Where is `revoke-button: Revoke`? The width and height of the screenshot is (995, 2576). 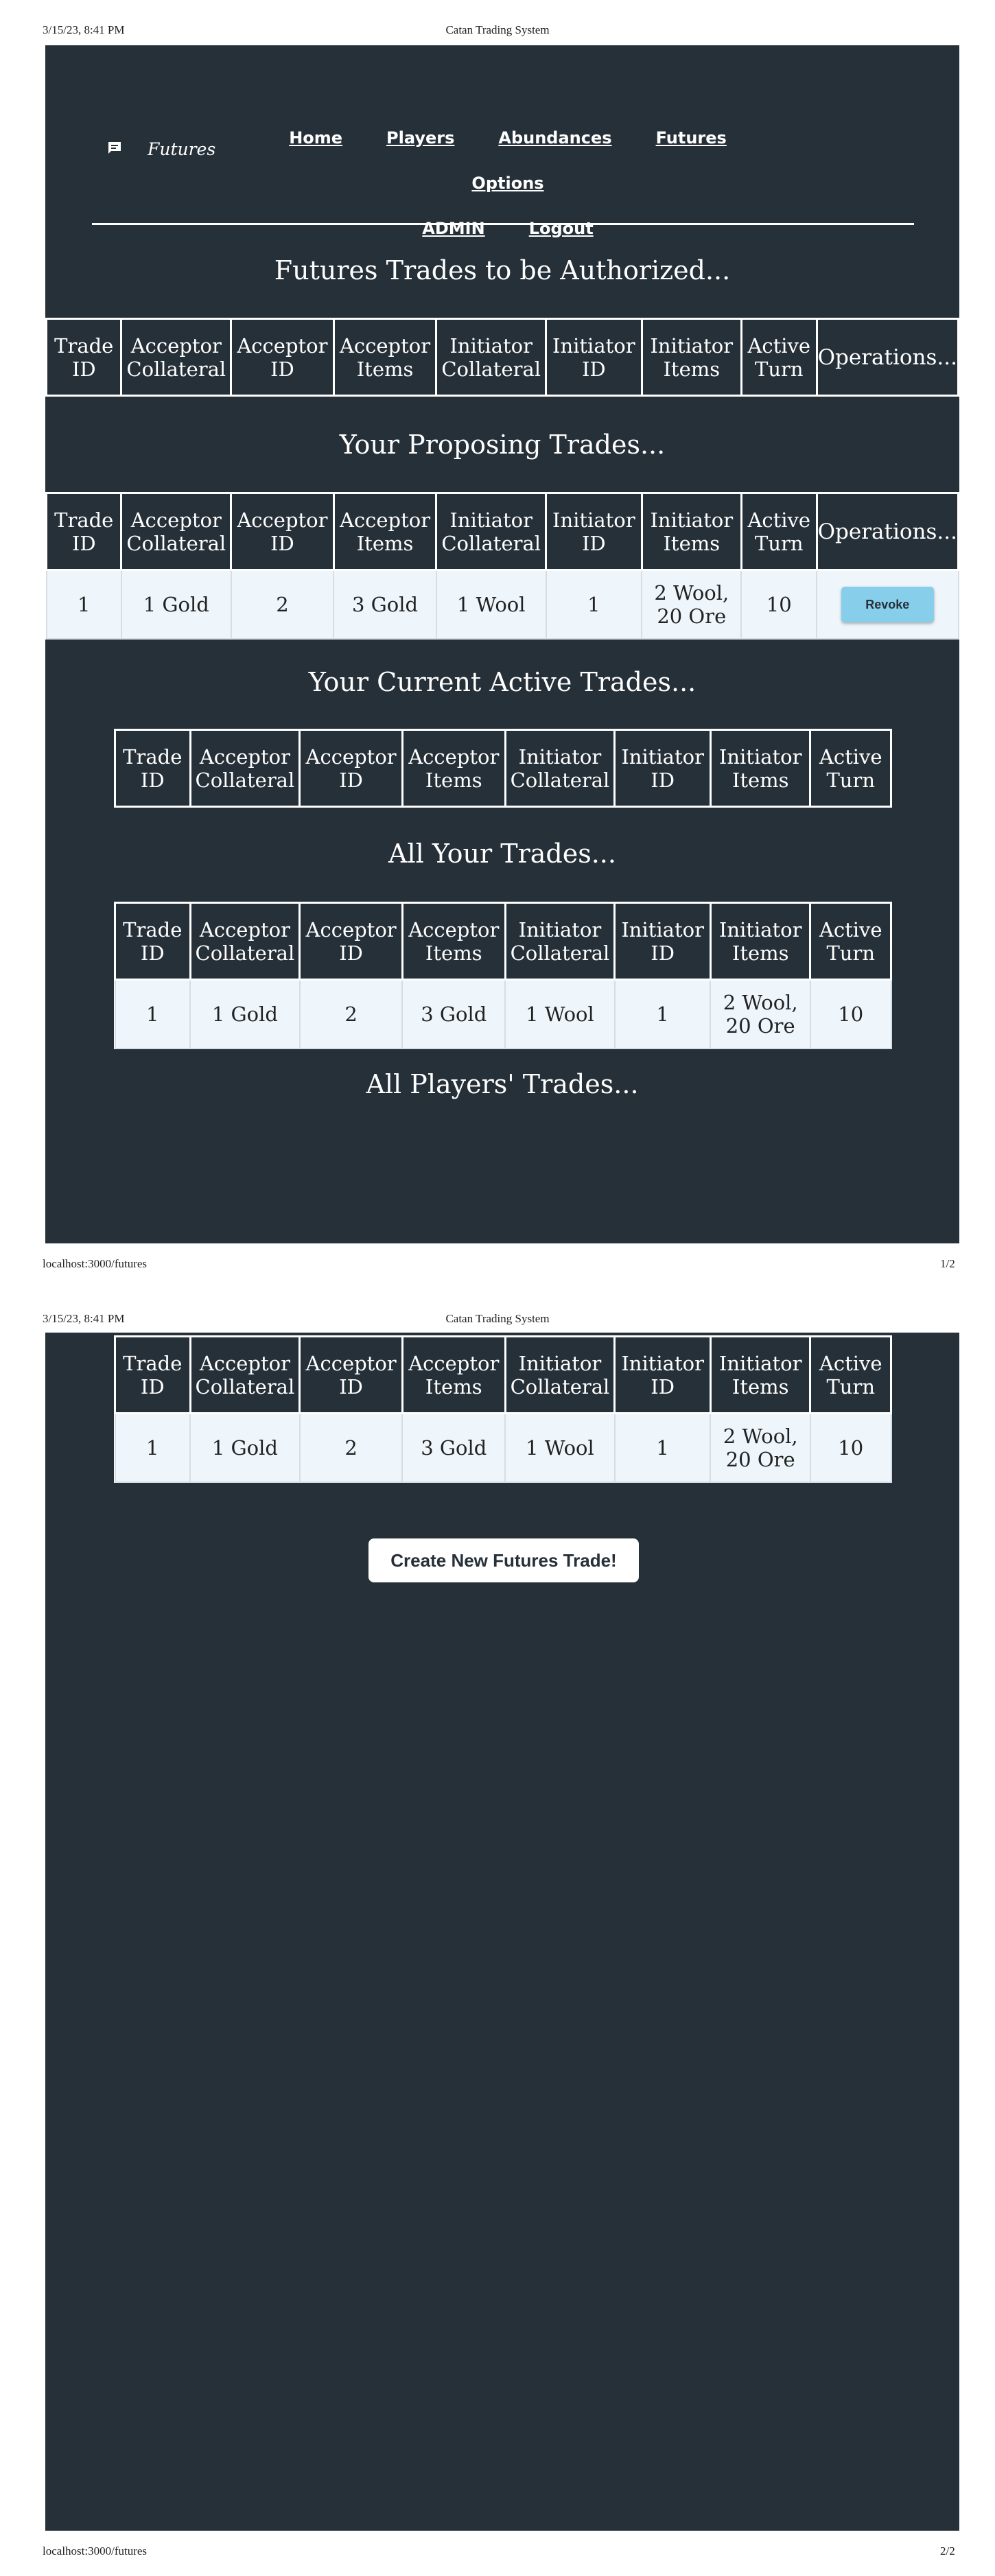 revoke-button: Revoke is located at coordinates (888, 604).